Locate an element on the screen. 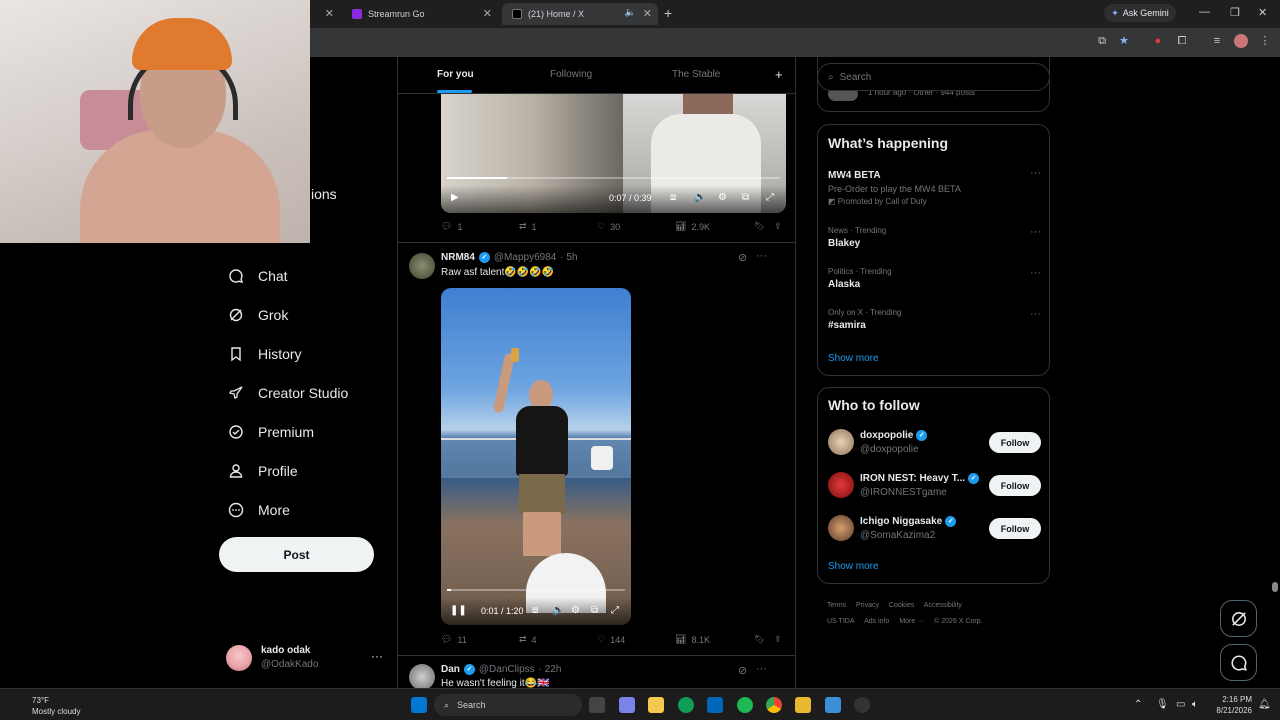  nav-more: More is located at coordinates (305, 509).